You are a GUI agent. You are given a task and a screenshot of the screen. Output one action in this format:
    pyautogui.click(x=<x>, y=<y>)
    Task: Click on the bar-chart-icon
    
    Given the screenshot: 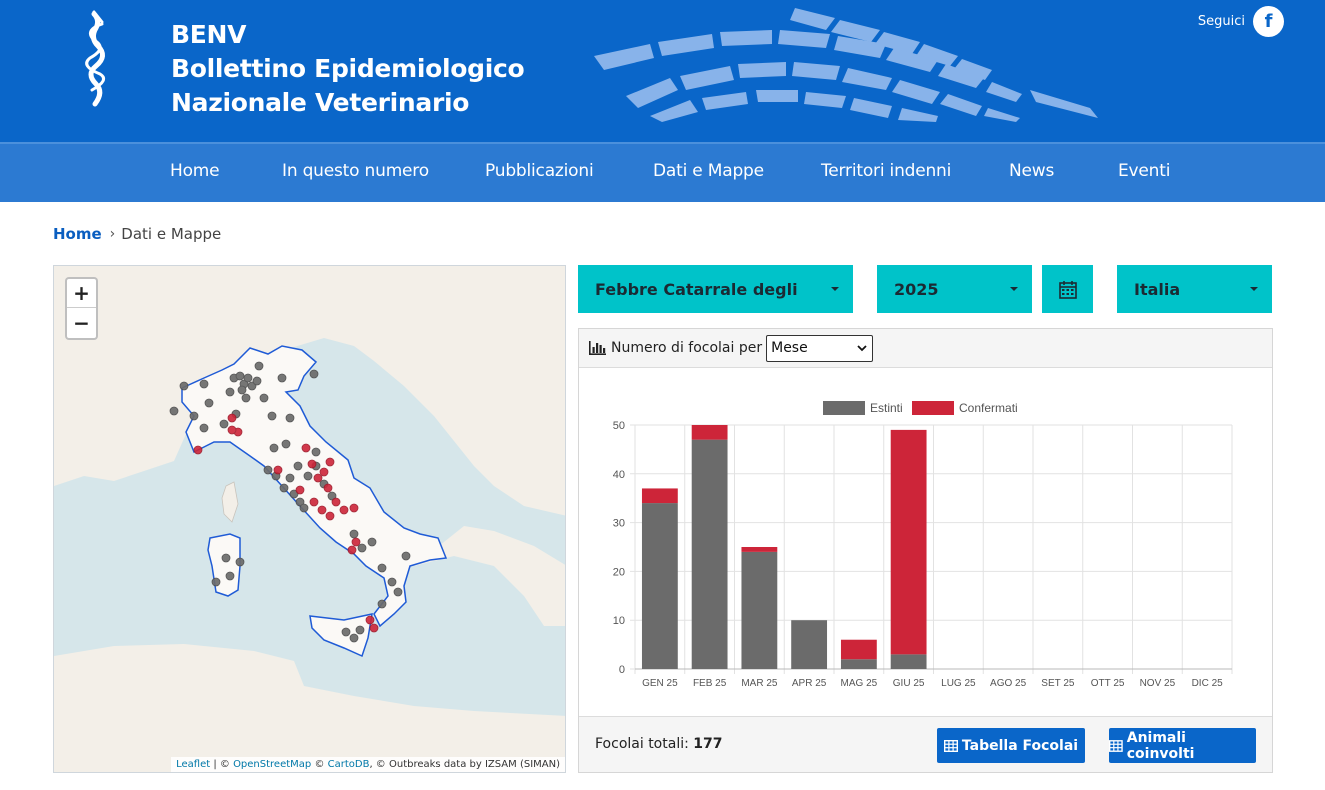 What is the action you would take?
    pyautogui.click(x=597, y=348)
    